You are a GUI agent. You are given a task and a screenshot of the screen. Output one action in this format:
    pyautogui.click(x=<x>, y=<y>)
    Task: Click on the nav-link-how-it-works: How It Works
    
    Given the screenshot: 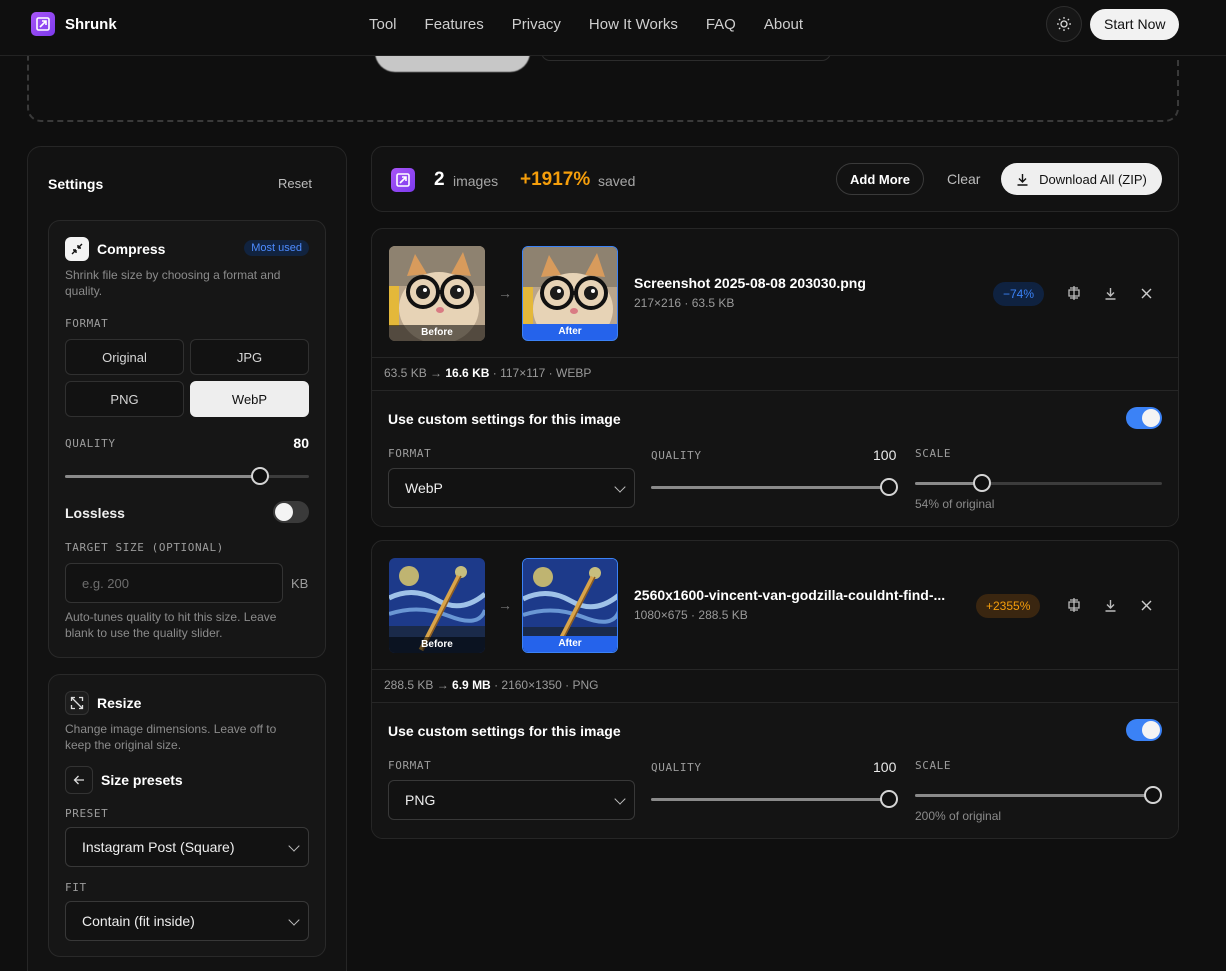 What is the action you would take?
    pyautogui.click(x=633, y=24)
    